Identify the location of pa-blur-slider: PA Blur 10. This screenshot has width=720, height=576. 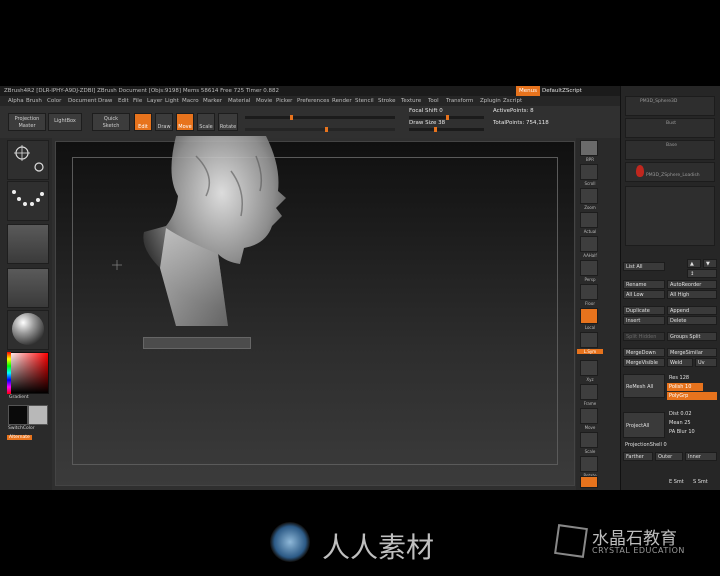
(692, 432).